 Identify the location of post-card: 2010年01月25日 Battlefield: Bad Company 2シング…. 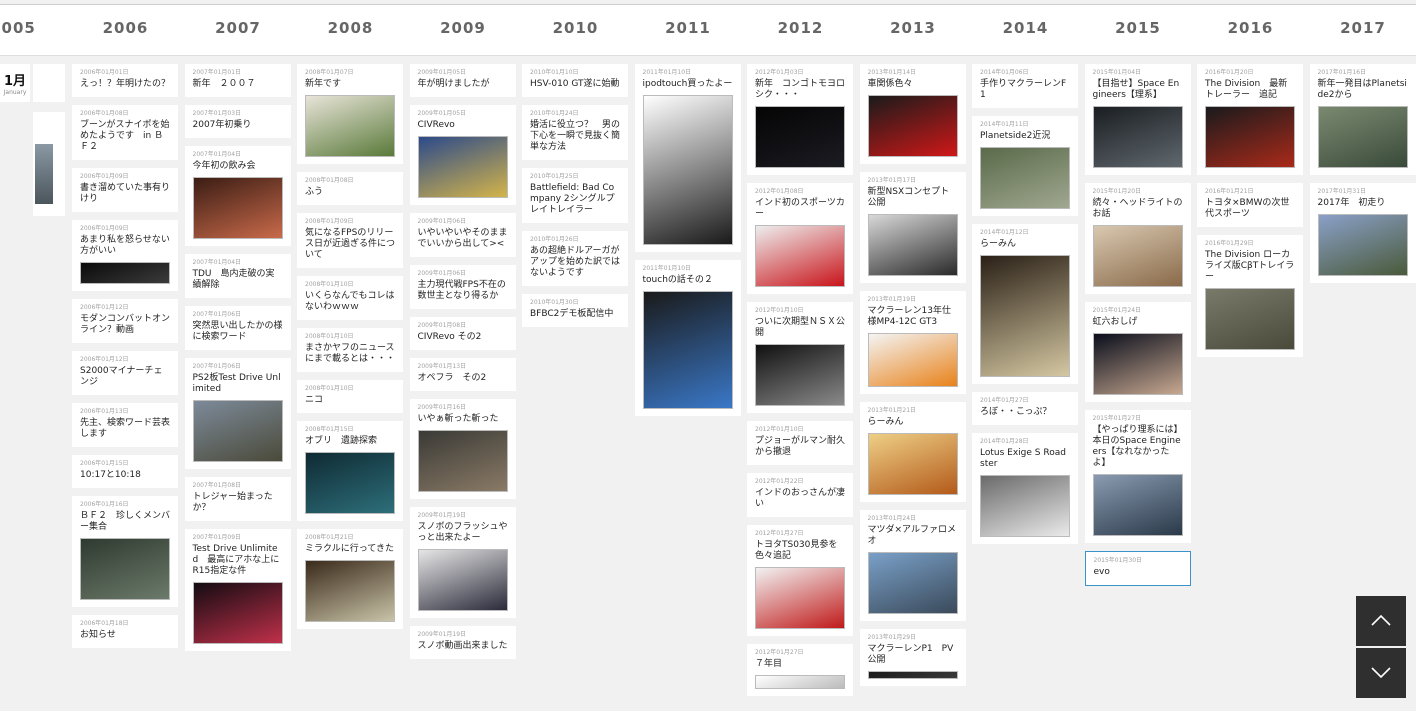
(575, 195).